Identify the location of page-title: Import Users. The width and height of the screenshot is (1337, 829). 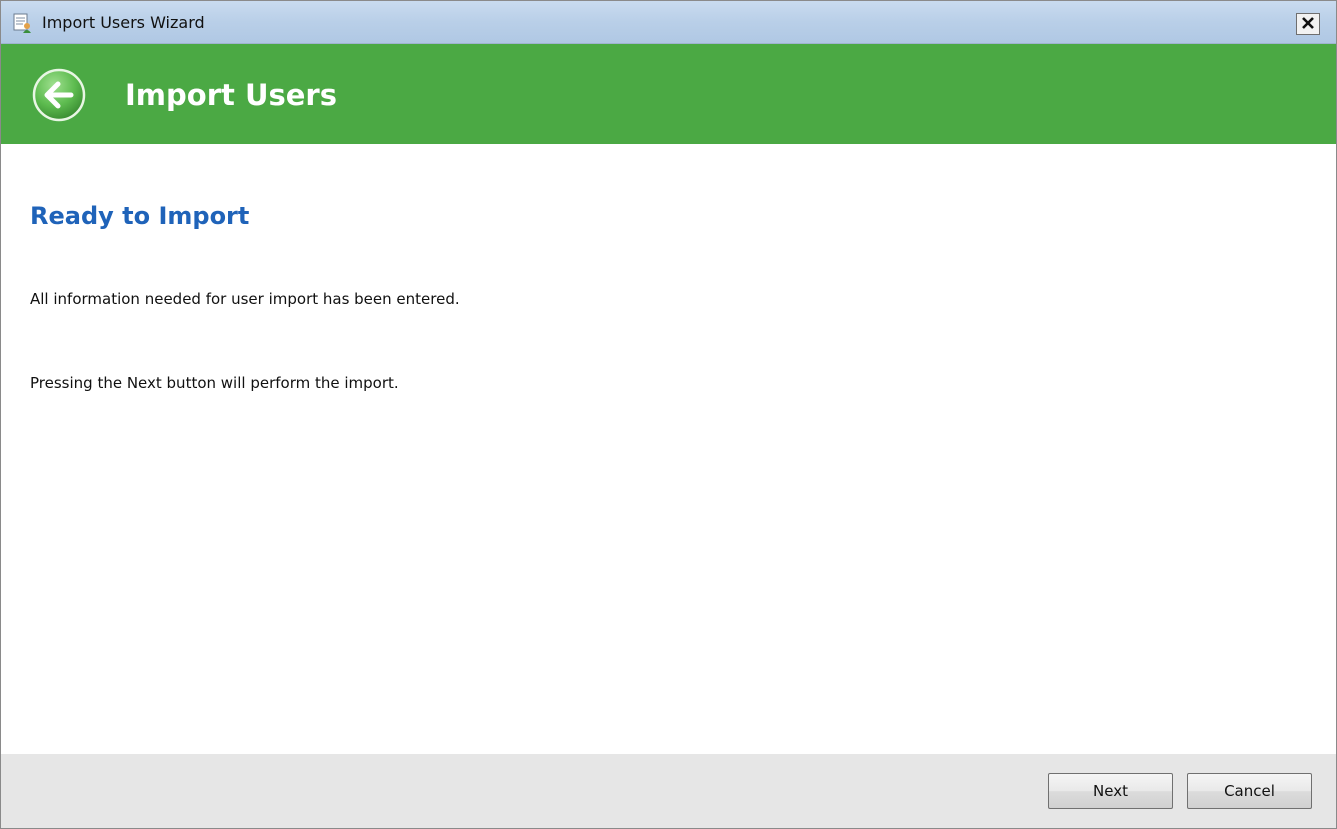
(231, 95).